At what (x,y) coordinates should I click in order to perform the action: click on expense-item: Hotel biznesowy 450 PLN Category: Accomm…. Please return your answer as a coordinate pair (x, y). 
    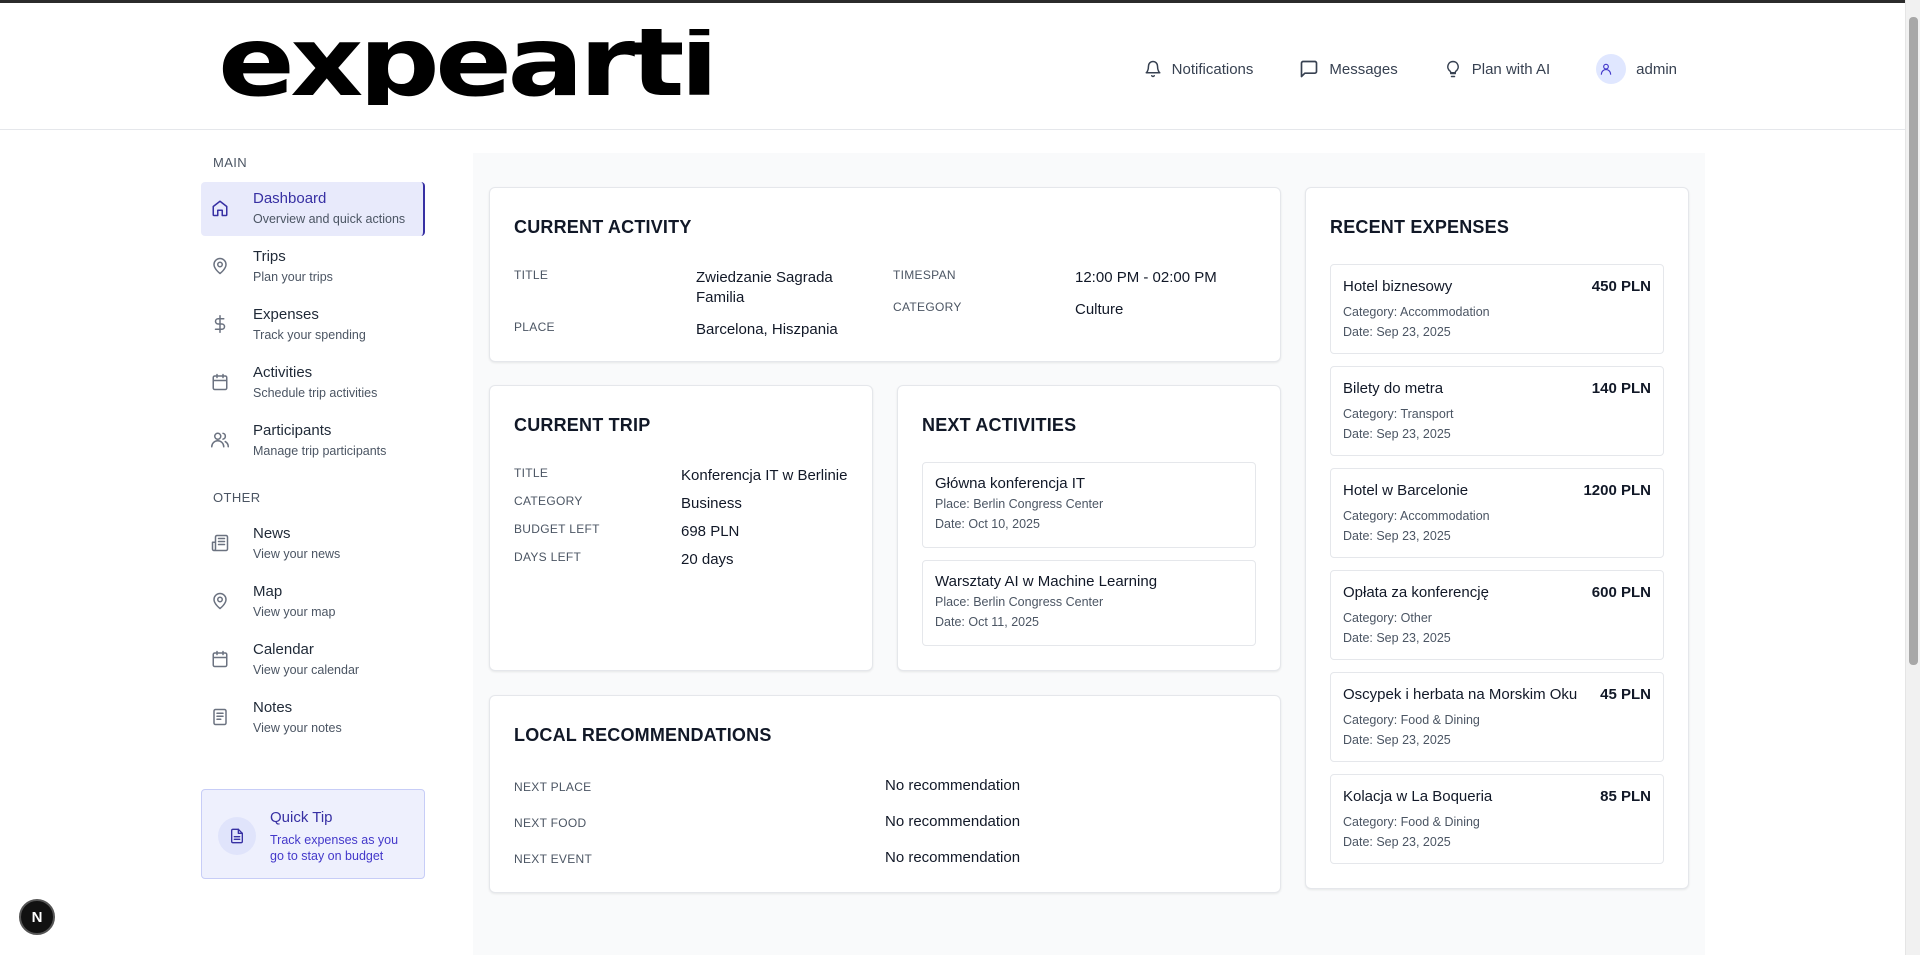
    Looking at the image, I should click on (1497, 309).